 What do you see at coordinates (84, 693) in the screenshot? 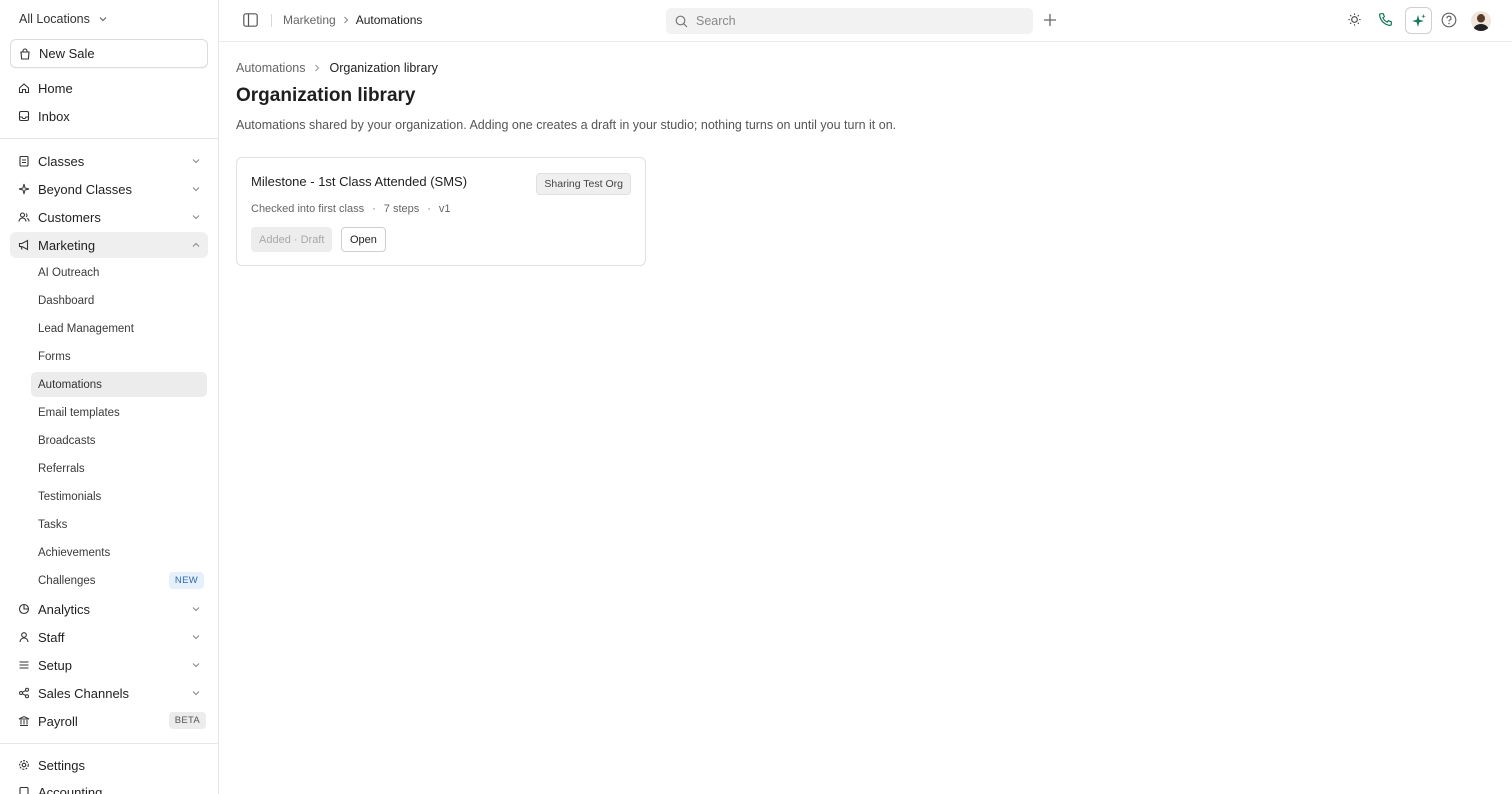
I see `sidebar-item-label: Sales Channels` at bounding box center [84, 693].